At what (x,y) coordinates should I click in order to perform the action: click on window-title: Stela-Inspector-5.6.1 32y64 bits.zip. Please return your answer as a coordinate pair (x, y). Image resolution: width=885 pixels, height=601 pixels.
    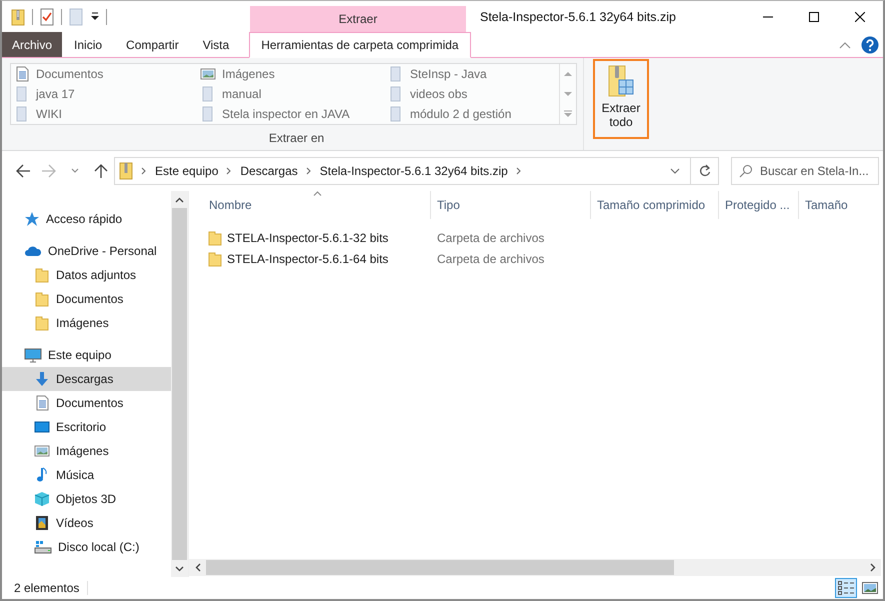
    Looking at the image, I should click on (578, 17).